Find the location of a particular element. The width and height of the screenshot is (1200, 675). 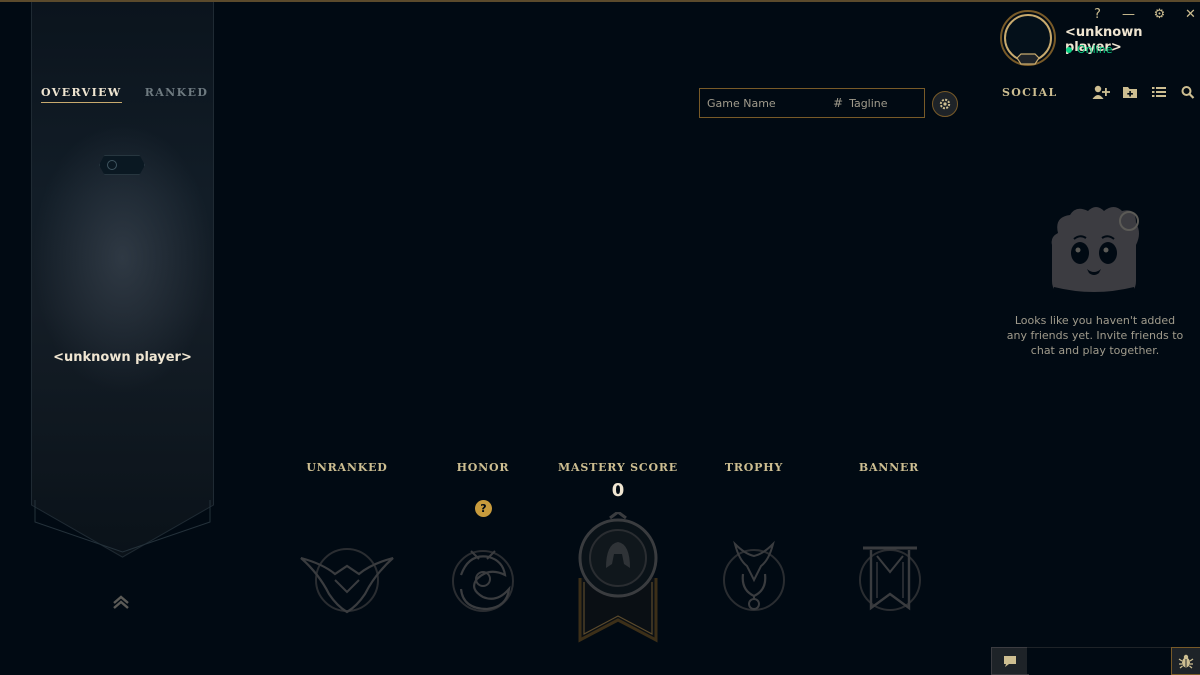

expand-banner-icon is located at coordinates (121, 602).